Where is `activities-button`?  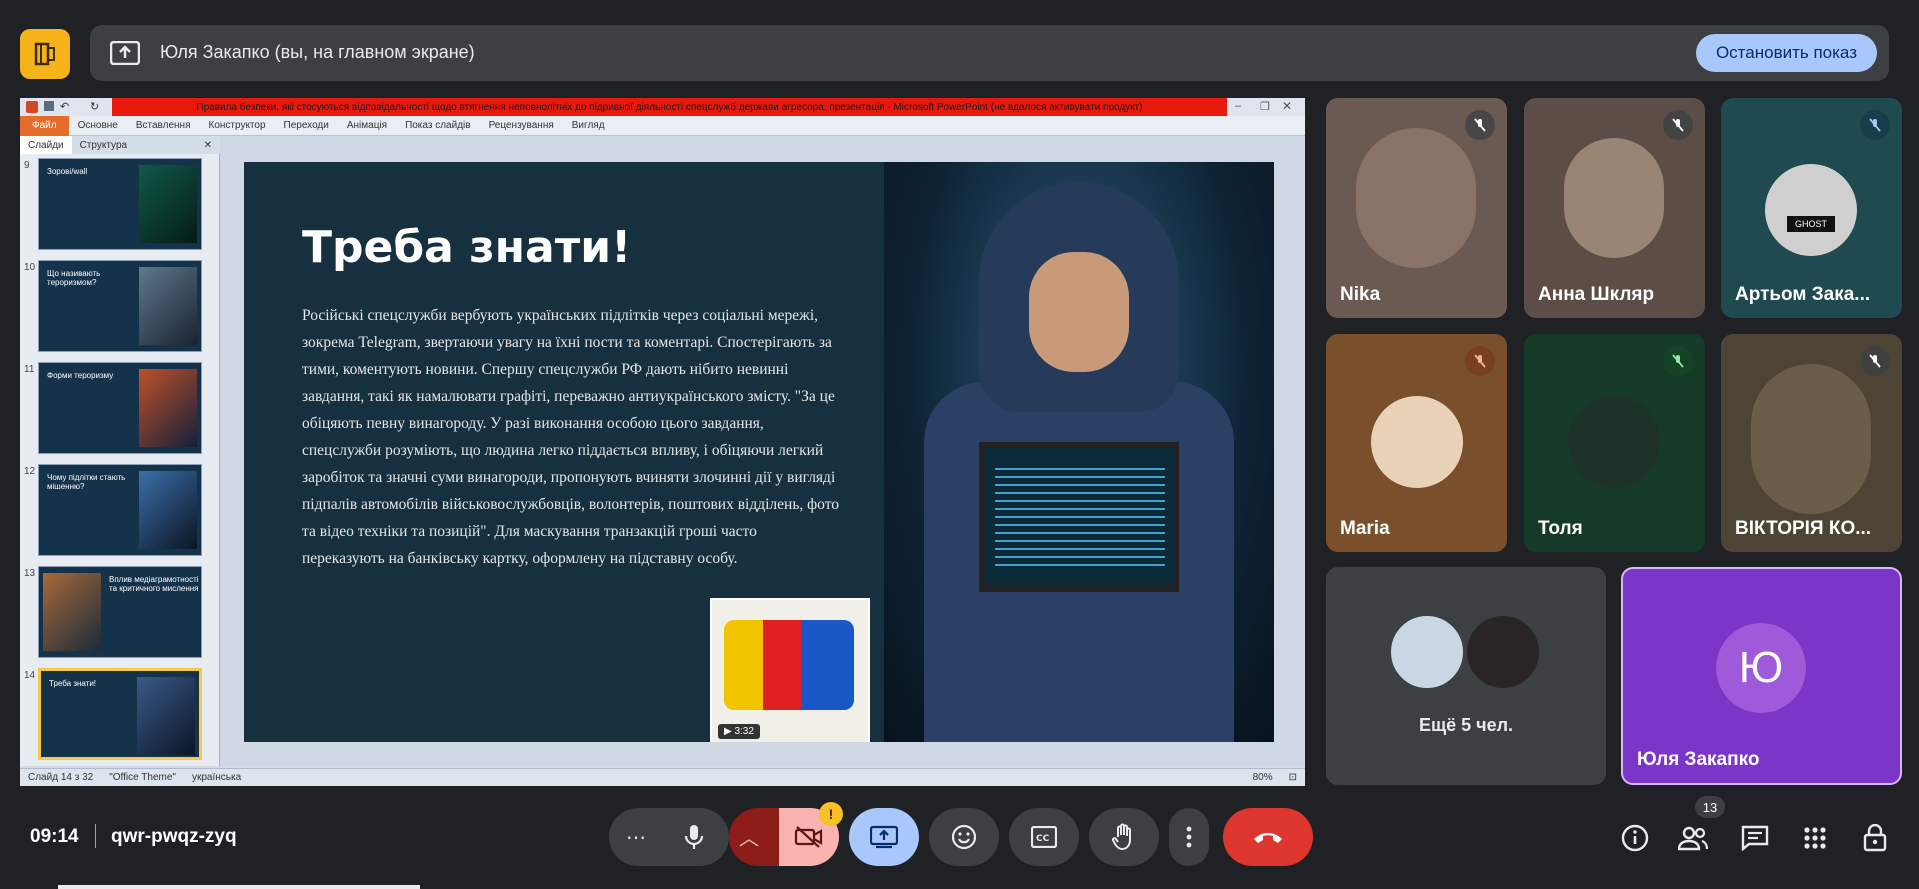
activities-button is located at coordinates (1815, 838).